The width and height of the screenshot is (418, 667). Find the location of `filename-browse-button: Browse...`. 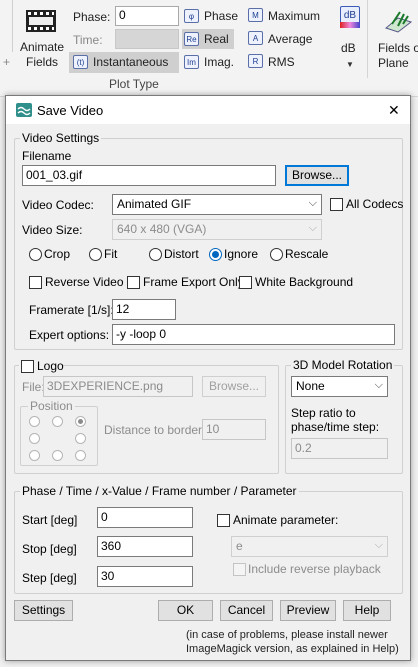

filename-browse-button: Browse... is located at coordinates (317, 175).